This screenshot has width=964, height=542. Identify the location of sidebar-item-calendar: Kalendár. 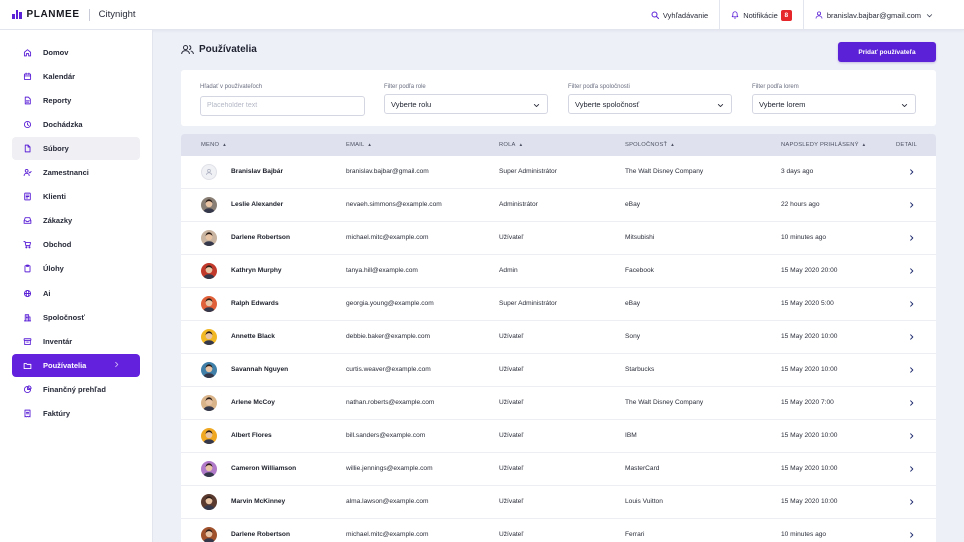
(76, 76).